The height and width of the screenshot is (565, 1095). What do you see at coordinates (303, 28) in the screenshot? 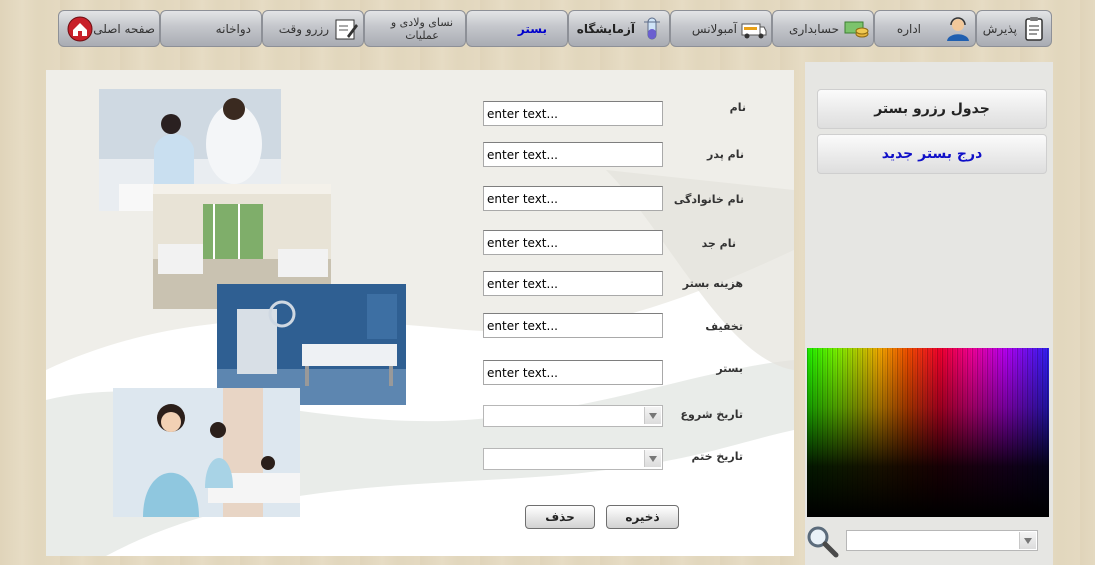
I see `nav-label-appointment: رزرو وقت` at bounding box center [303, 28].